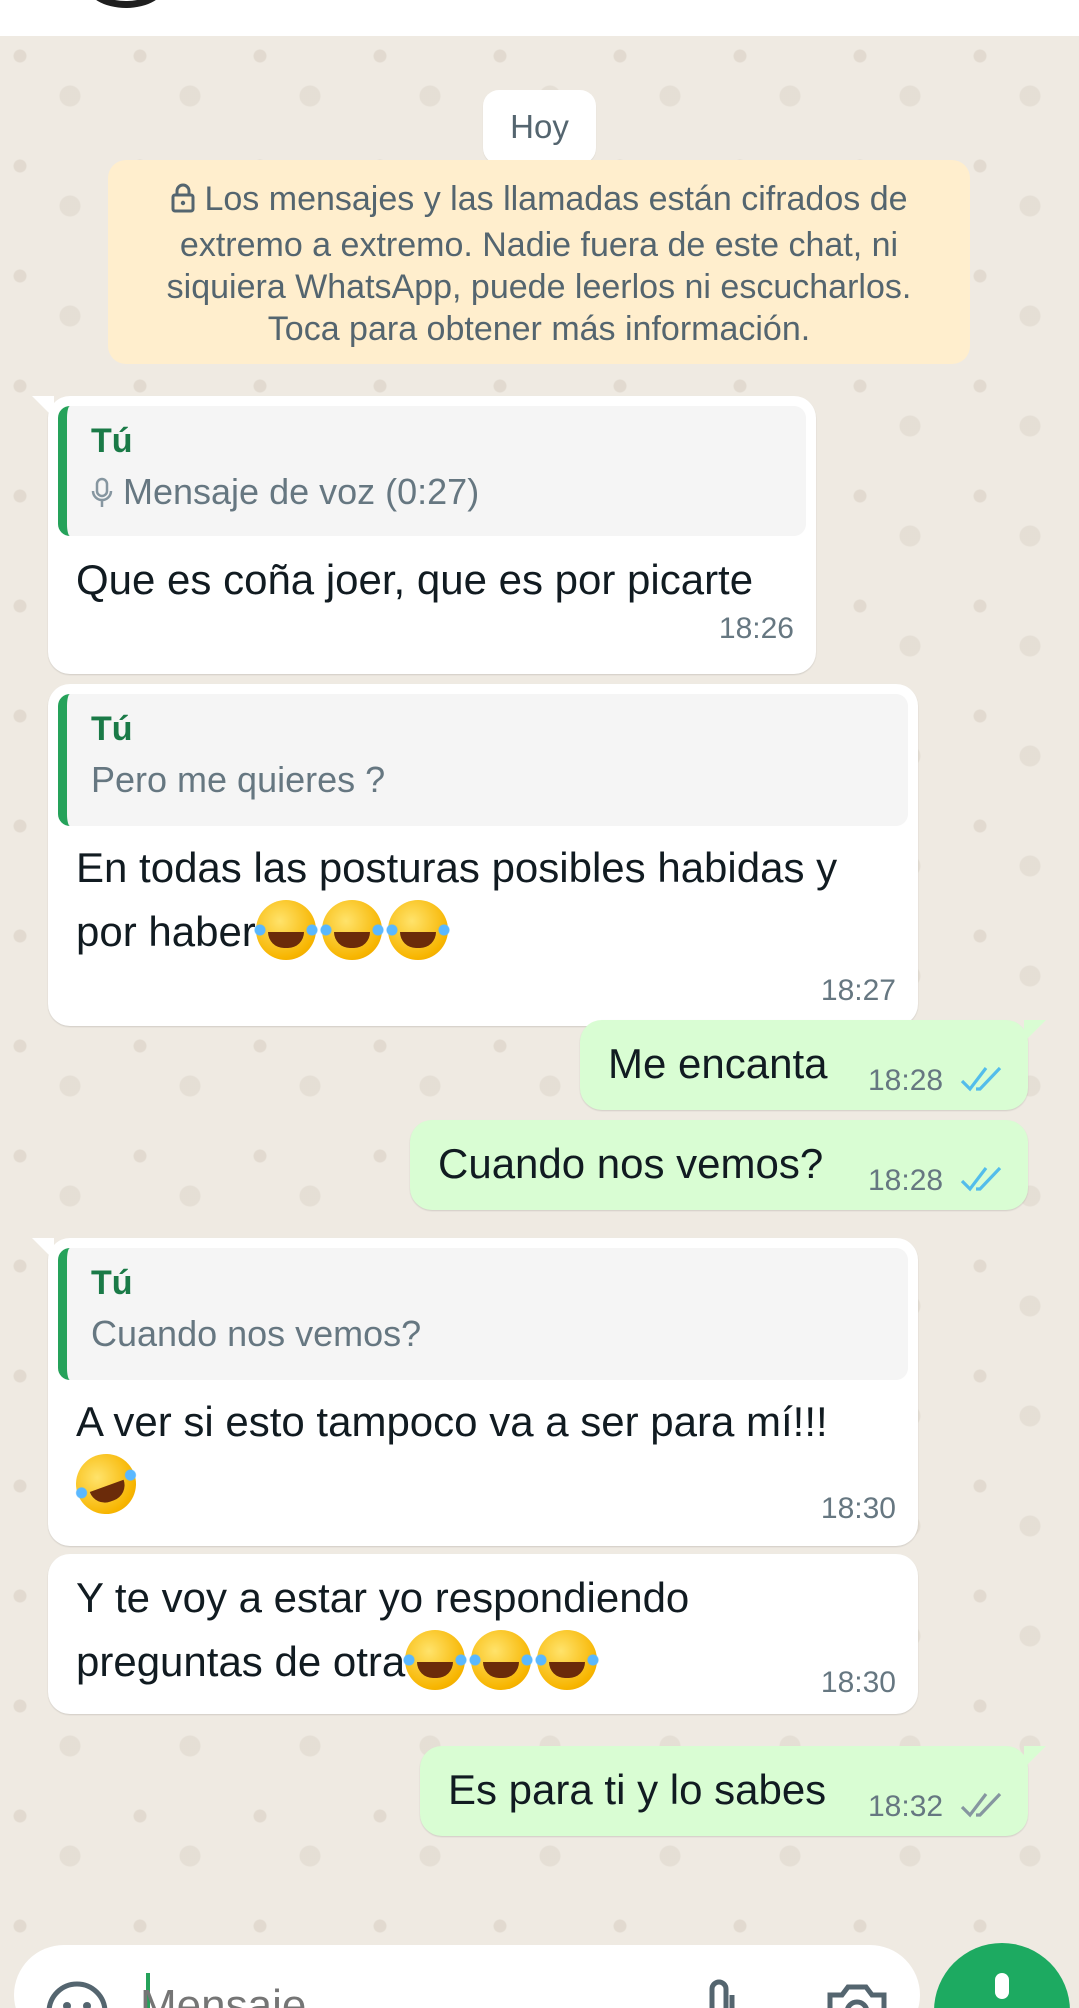  What do you see at coordinates (166, 931) in the screenshot?
I see `message-text-line-2: por haber` at bounding box center [166, 931].